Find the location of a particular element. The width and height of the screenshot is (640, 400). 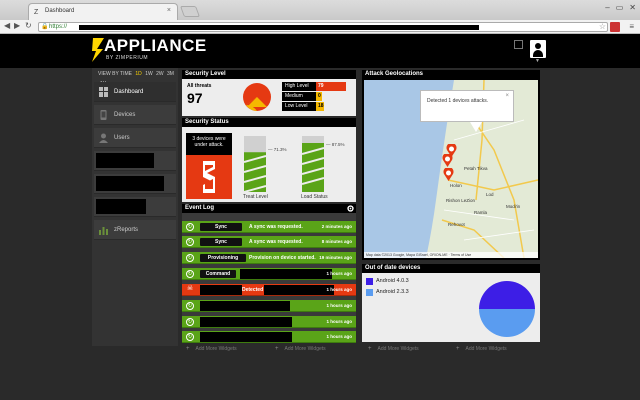

event-row: ↻ Command 1 hours ago is located at coordinates (269, 274).